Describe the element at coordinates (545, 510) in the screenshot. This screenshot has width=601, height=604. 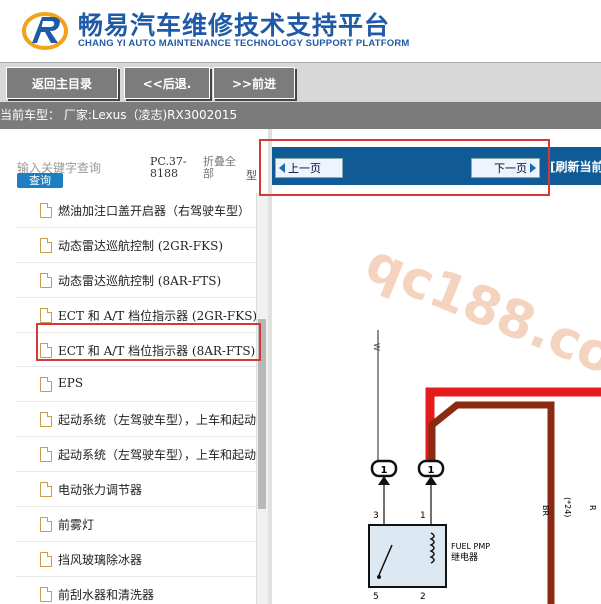
I see `wire-label-br: BR` at that location.